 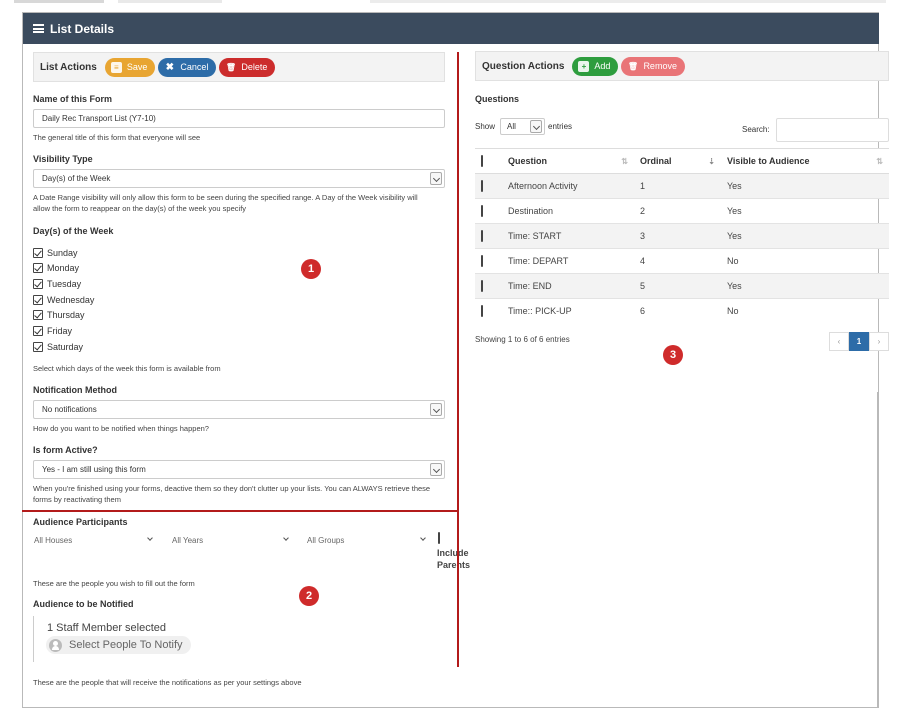 I want to click on active-label: Is form Active?, so click(x=65, y=450).